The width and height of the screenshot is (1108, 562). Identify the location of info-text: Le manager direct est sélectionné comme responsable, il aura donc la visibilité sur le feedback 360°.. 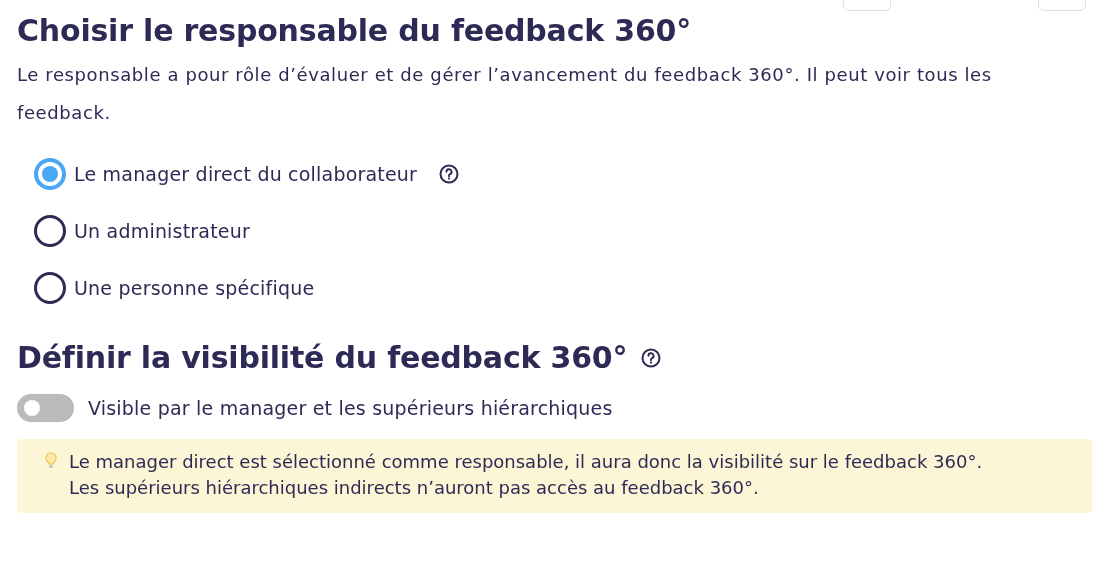
(526, 462).